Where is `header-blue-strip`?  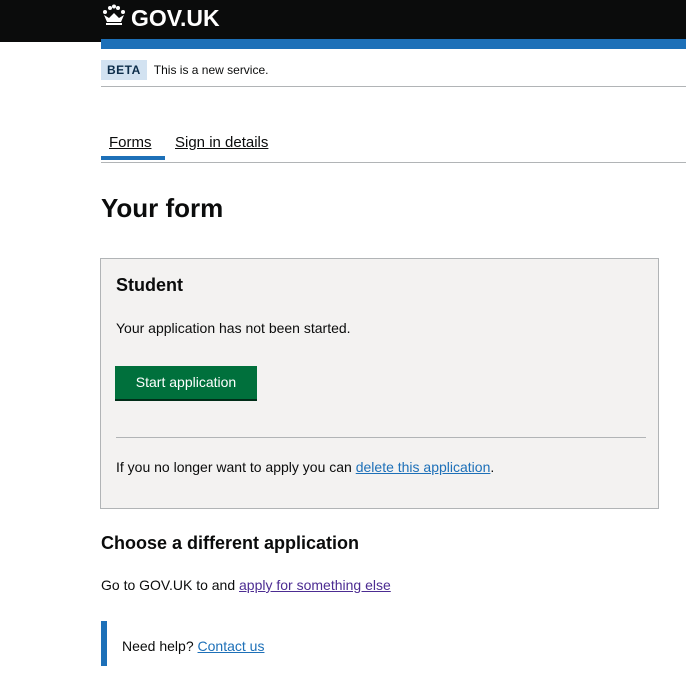 header-blue-strip is located at coordinates (393, 44).